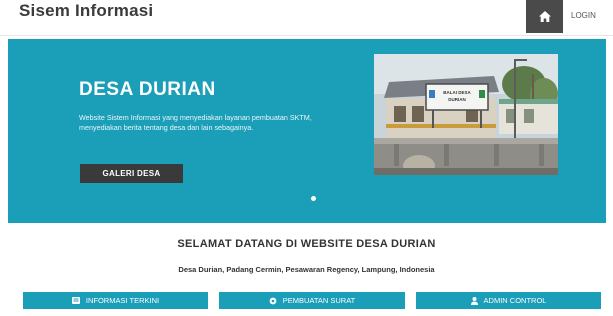 This screenshot has width=613, height=316. Describe the element at coordinates (319, 300) in the screenshot. I see `pembuatan-surat-label: PEMBUATAN SURAT` at that location.